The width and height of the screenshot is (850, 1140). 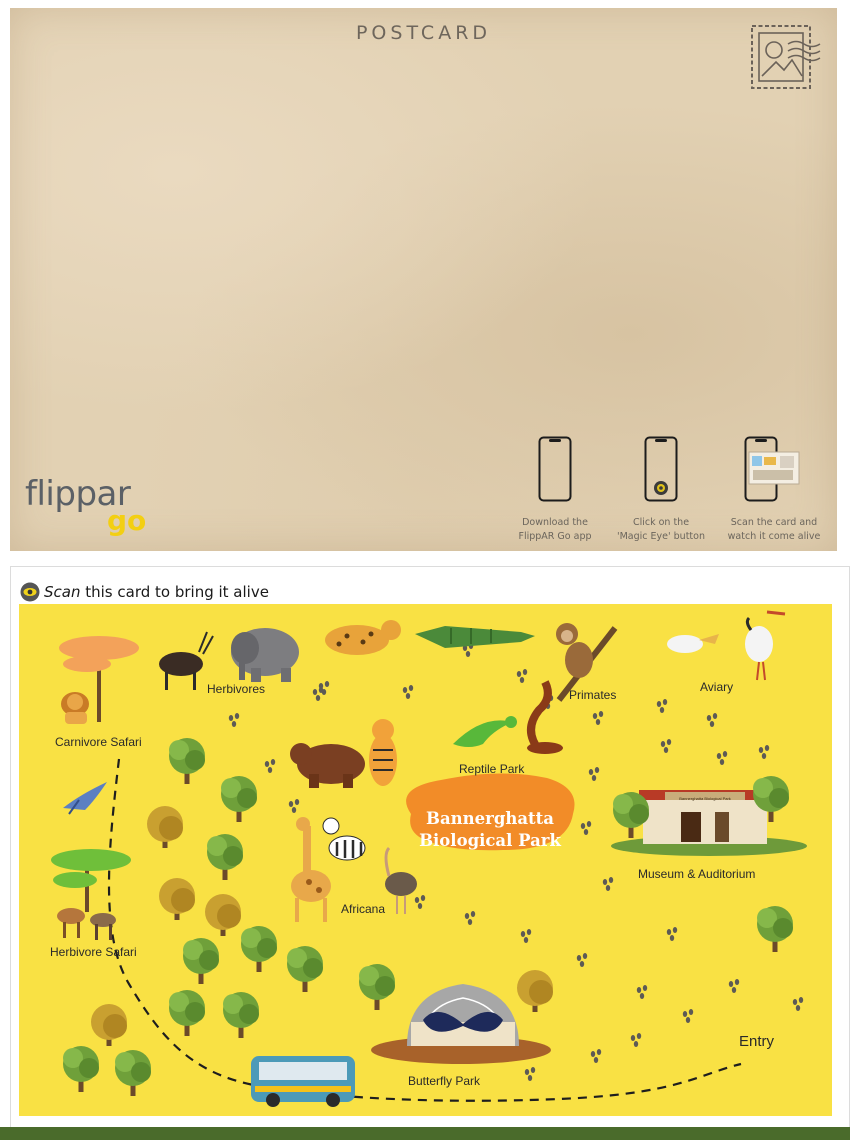 What do you see at coordinates (62, 592) in the screenshot?
I see `scan-emphasis: Scan` at bounding box center [62, 592].